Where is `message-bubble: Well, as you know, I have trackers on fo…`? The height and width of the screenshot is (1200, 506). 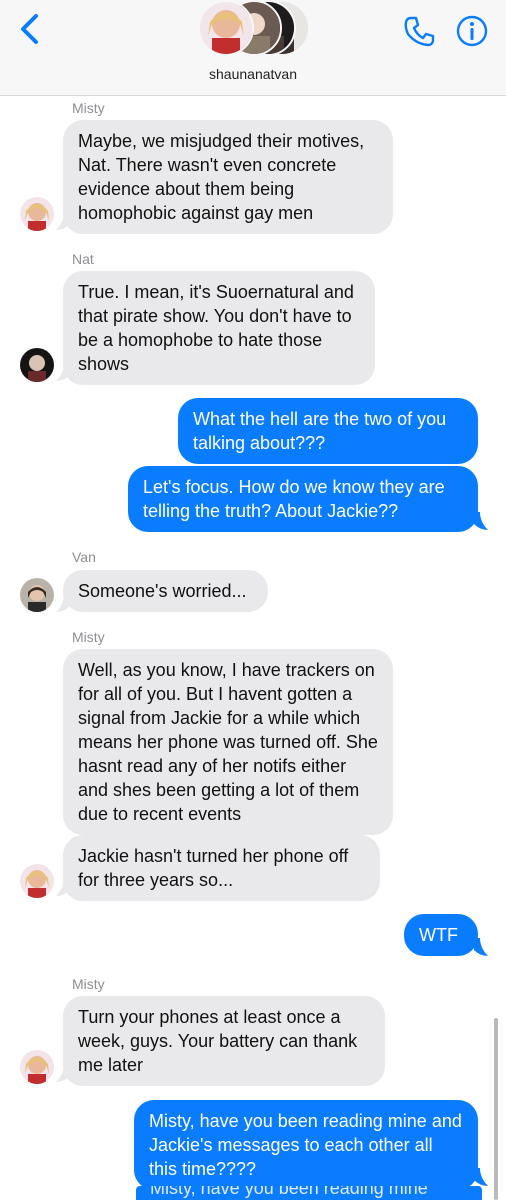
message-bubble: Well, as you know, I have trackers on fo… is located at coordinates (228, 742).